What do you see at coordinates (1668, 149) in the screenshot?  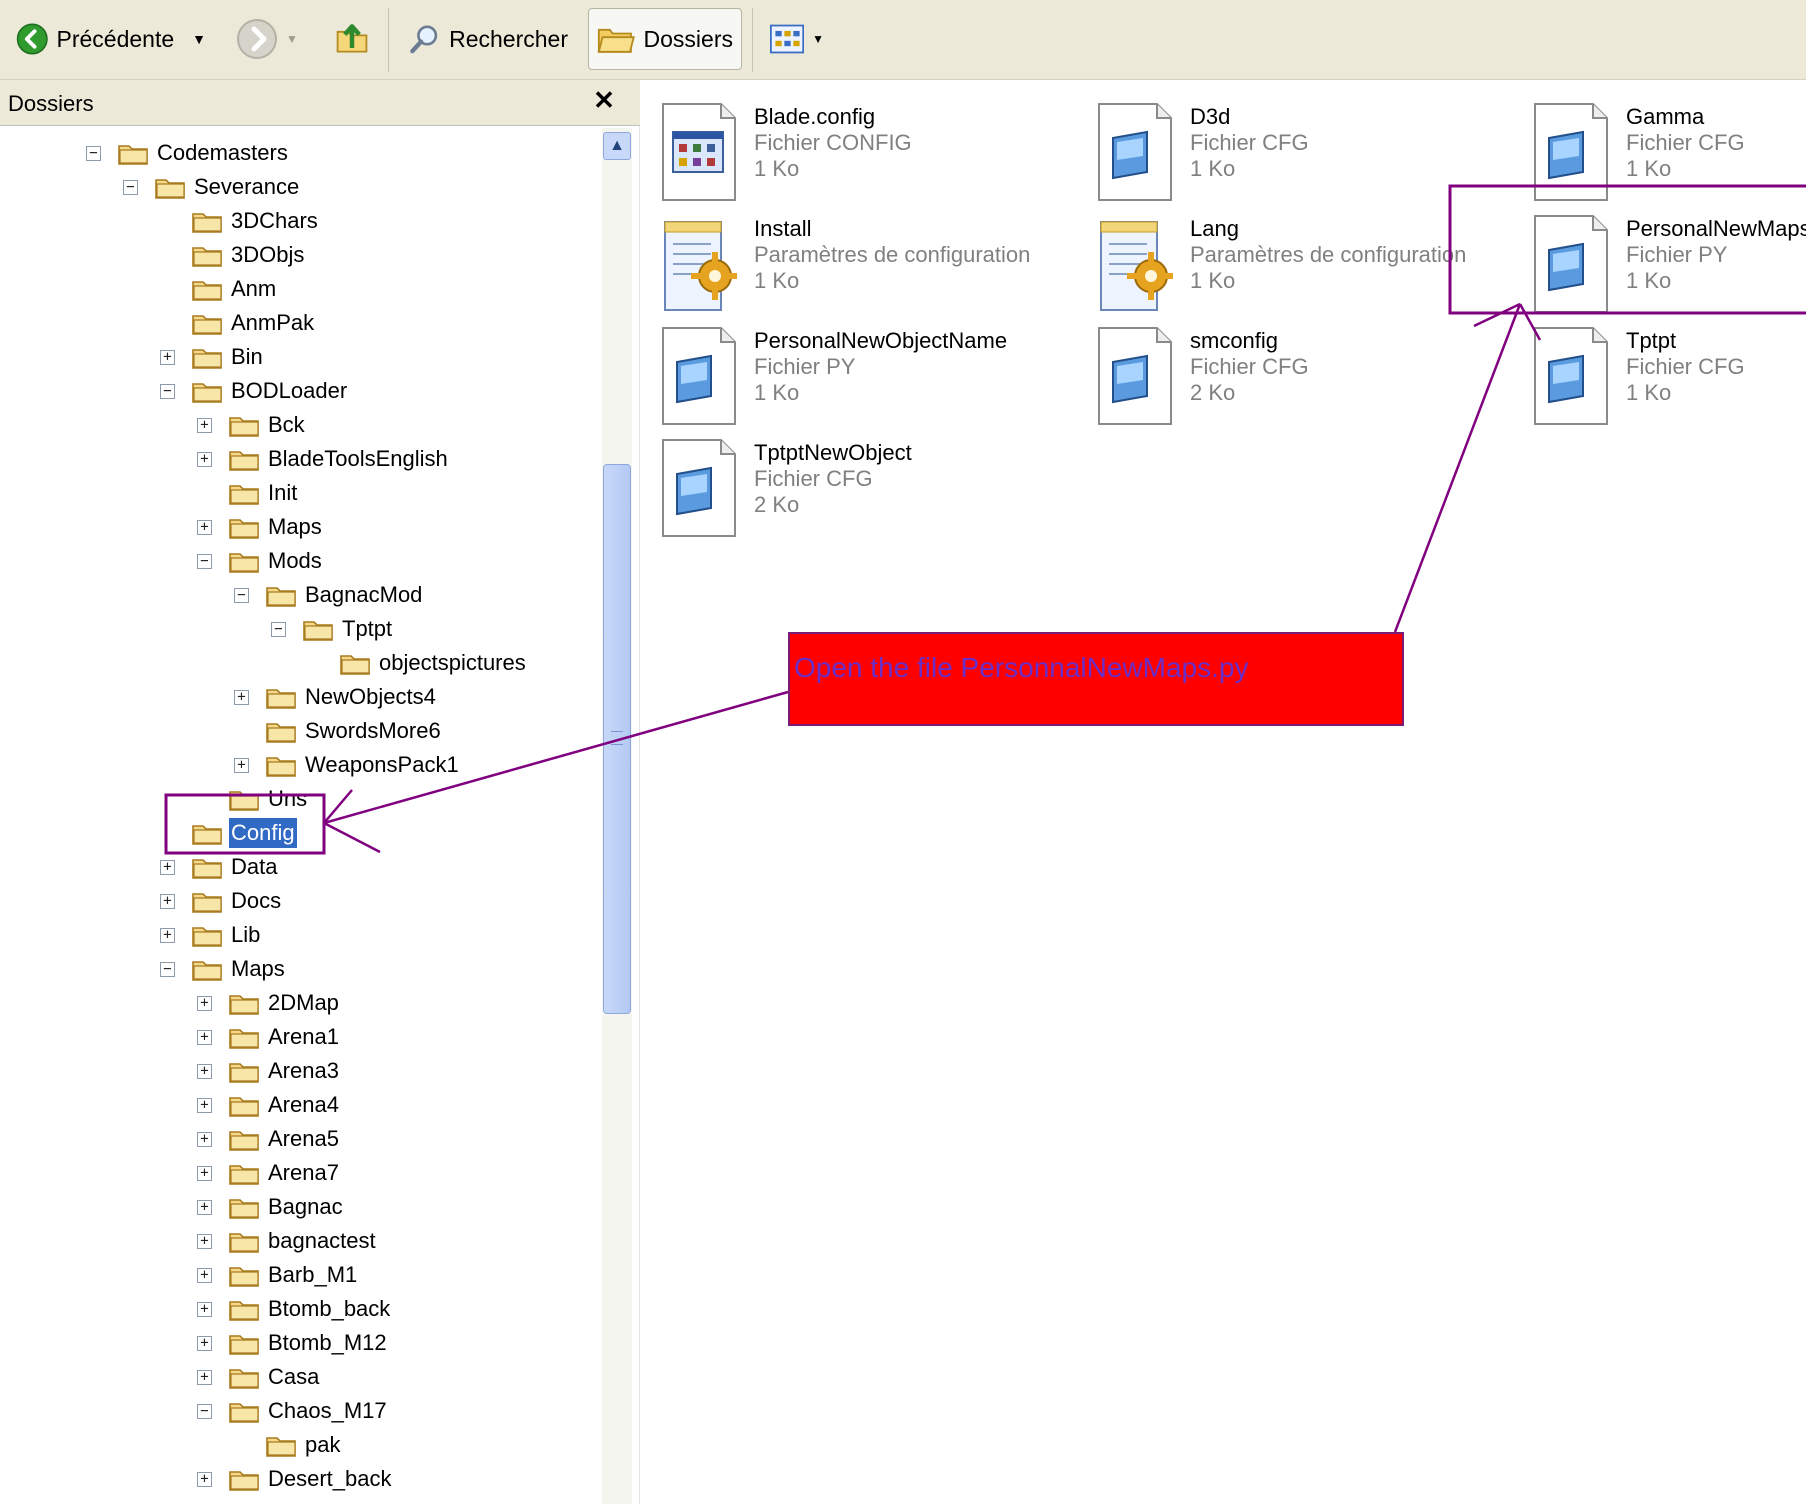 I see `file-item: Gamma Fichier CFG 1 Ko` at bounding box center [1668, 149].